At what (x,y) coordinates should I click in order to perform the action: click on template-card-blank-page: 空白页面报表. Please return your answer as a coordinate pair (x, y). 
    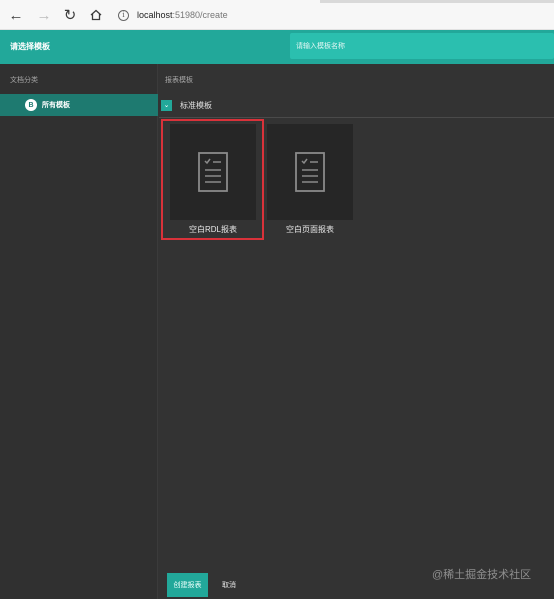
    Looking at the image, I should click on (310, 180).